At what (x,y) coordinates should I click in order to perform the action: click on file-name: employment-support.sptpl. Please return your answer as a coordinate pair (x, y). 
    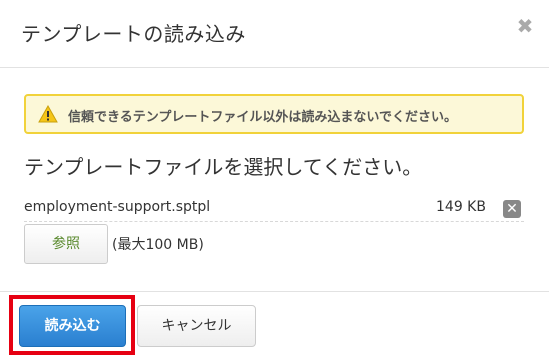
    Looking at the image, I should click on (117, 207).